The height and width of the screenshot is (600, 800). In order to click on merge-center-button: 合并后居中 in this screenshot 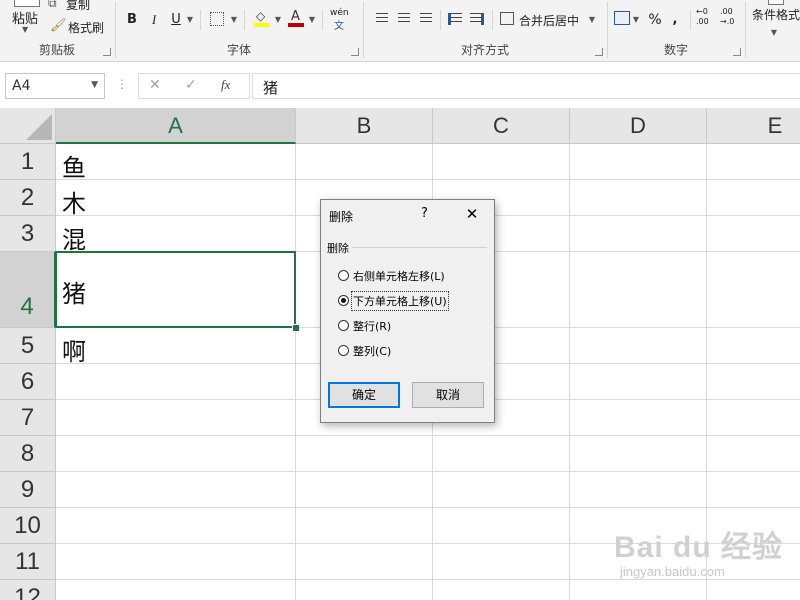, I will do `click(549, 20)`.